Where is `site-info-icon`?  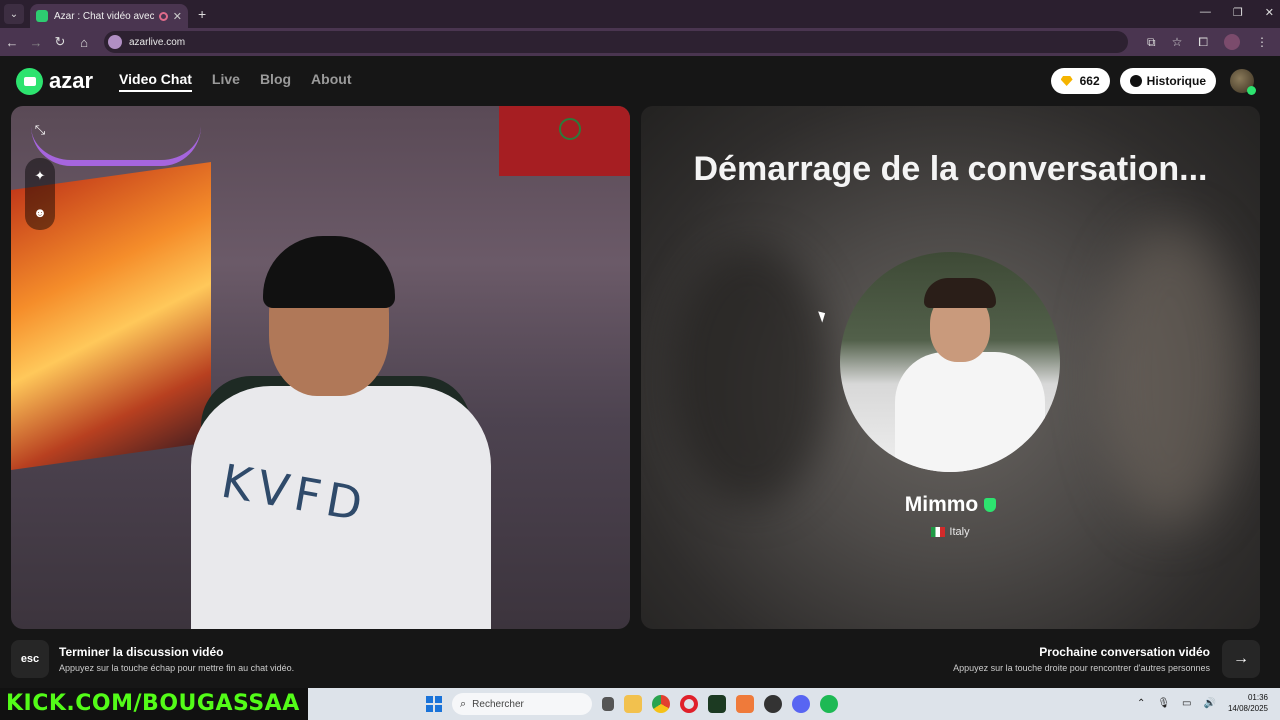
site-info-icon is located at coordinates (115, 42).